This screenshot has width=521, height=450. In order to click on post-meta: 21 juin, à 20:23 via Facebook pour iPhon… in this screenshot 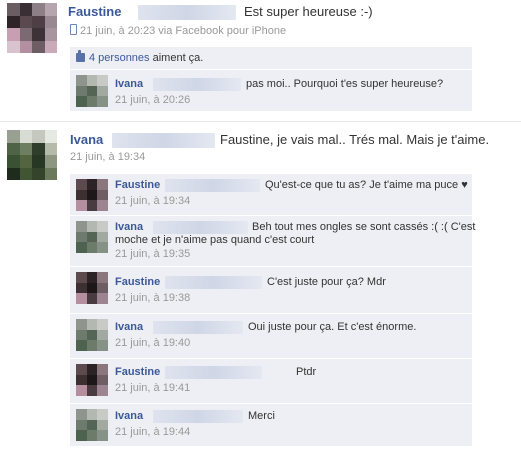, I will do `click(178, 30)`.